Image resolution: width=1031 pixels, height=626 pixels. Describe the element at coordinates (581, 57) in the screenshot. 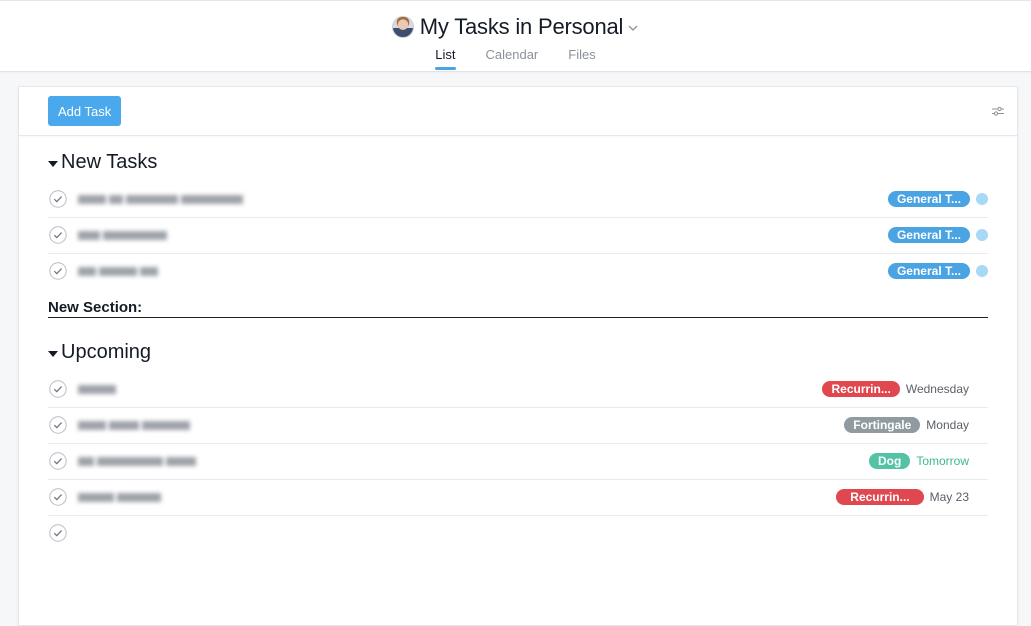

I see `tab-files: Files` at that location.